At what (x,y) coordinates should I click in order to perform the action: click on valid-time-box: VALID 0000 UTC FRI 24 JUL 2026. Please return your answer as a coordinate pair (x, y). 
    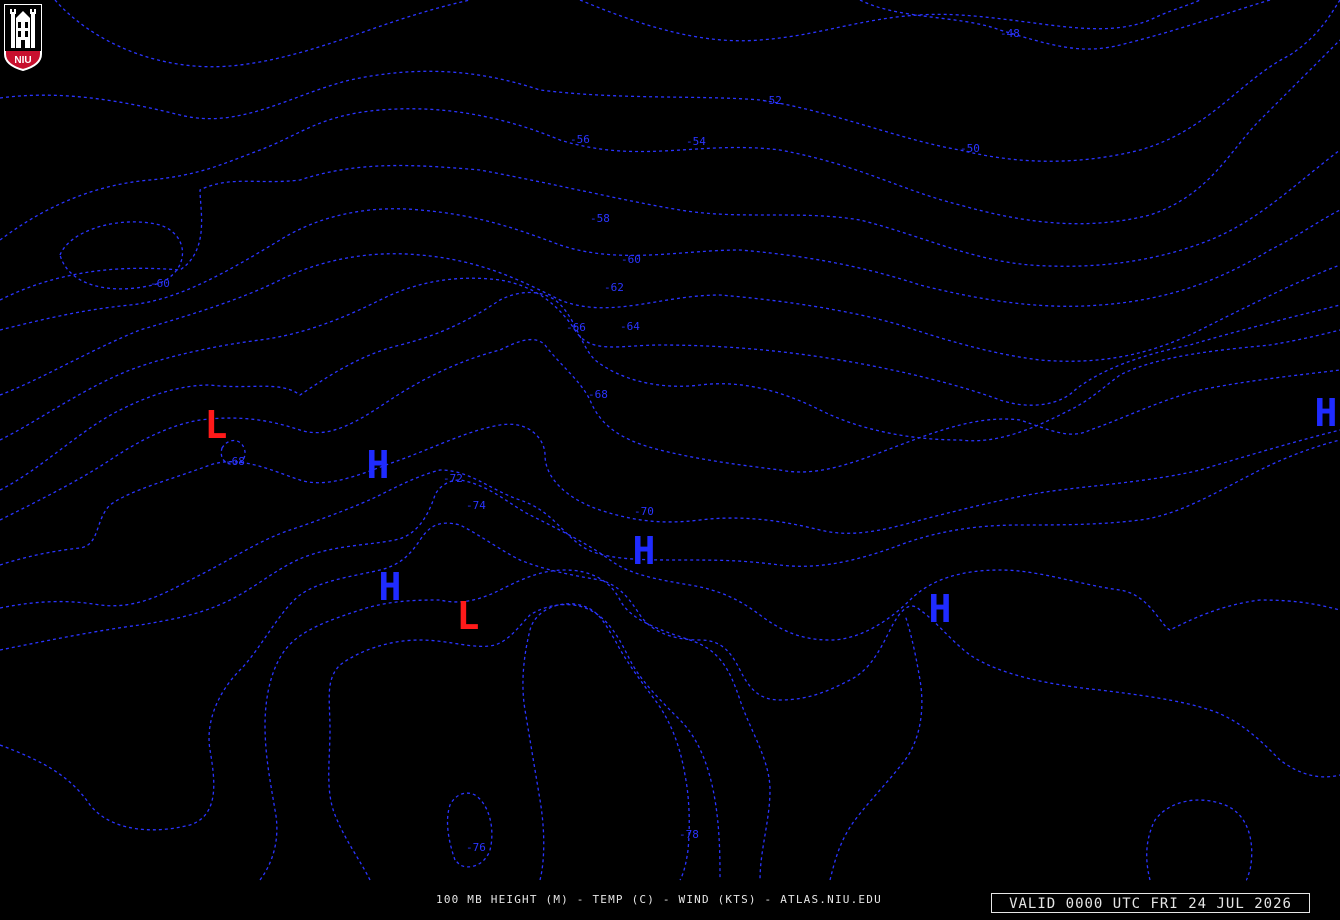
    Looking at the image, I should click on (1150, 903).